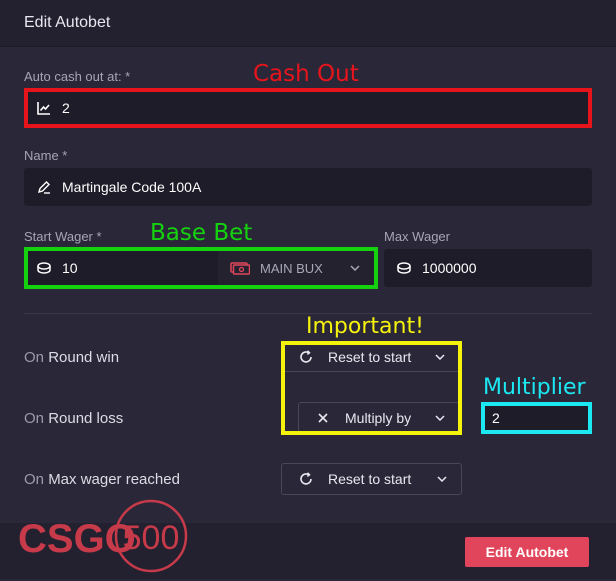 This screenshot has width=616, height=581. I want to click on round-loss-prefix: On, so click(34, 418).